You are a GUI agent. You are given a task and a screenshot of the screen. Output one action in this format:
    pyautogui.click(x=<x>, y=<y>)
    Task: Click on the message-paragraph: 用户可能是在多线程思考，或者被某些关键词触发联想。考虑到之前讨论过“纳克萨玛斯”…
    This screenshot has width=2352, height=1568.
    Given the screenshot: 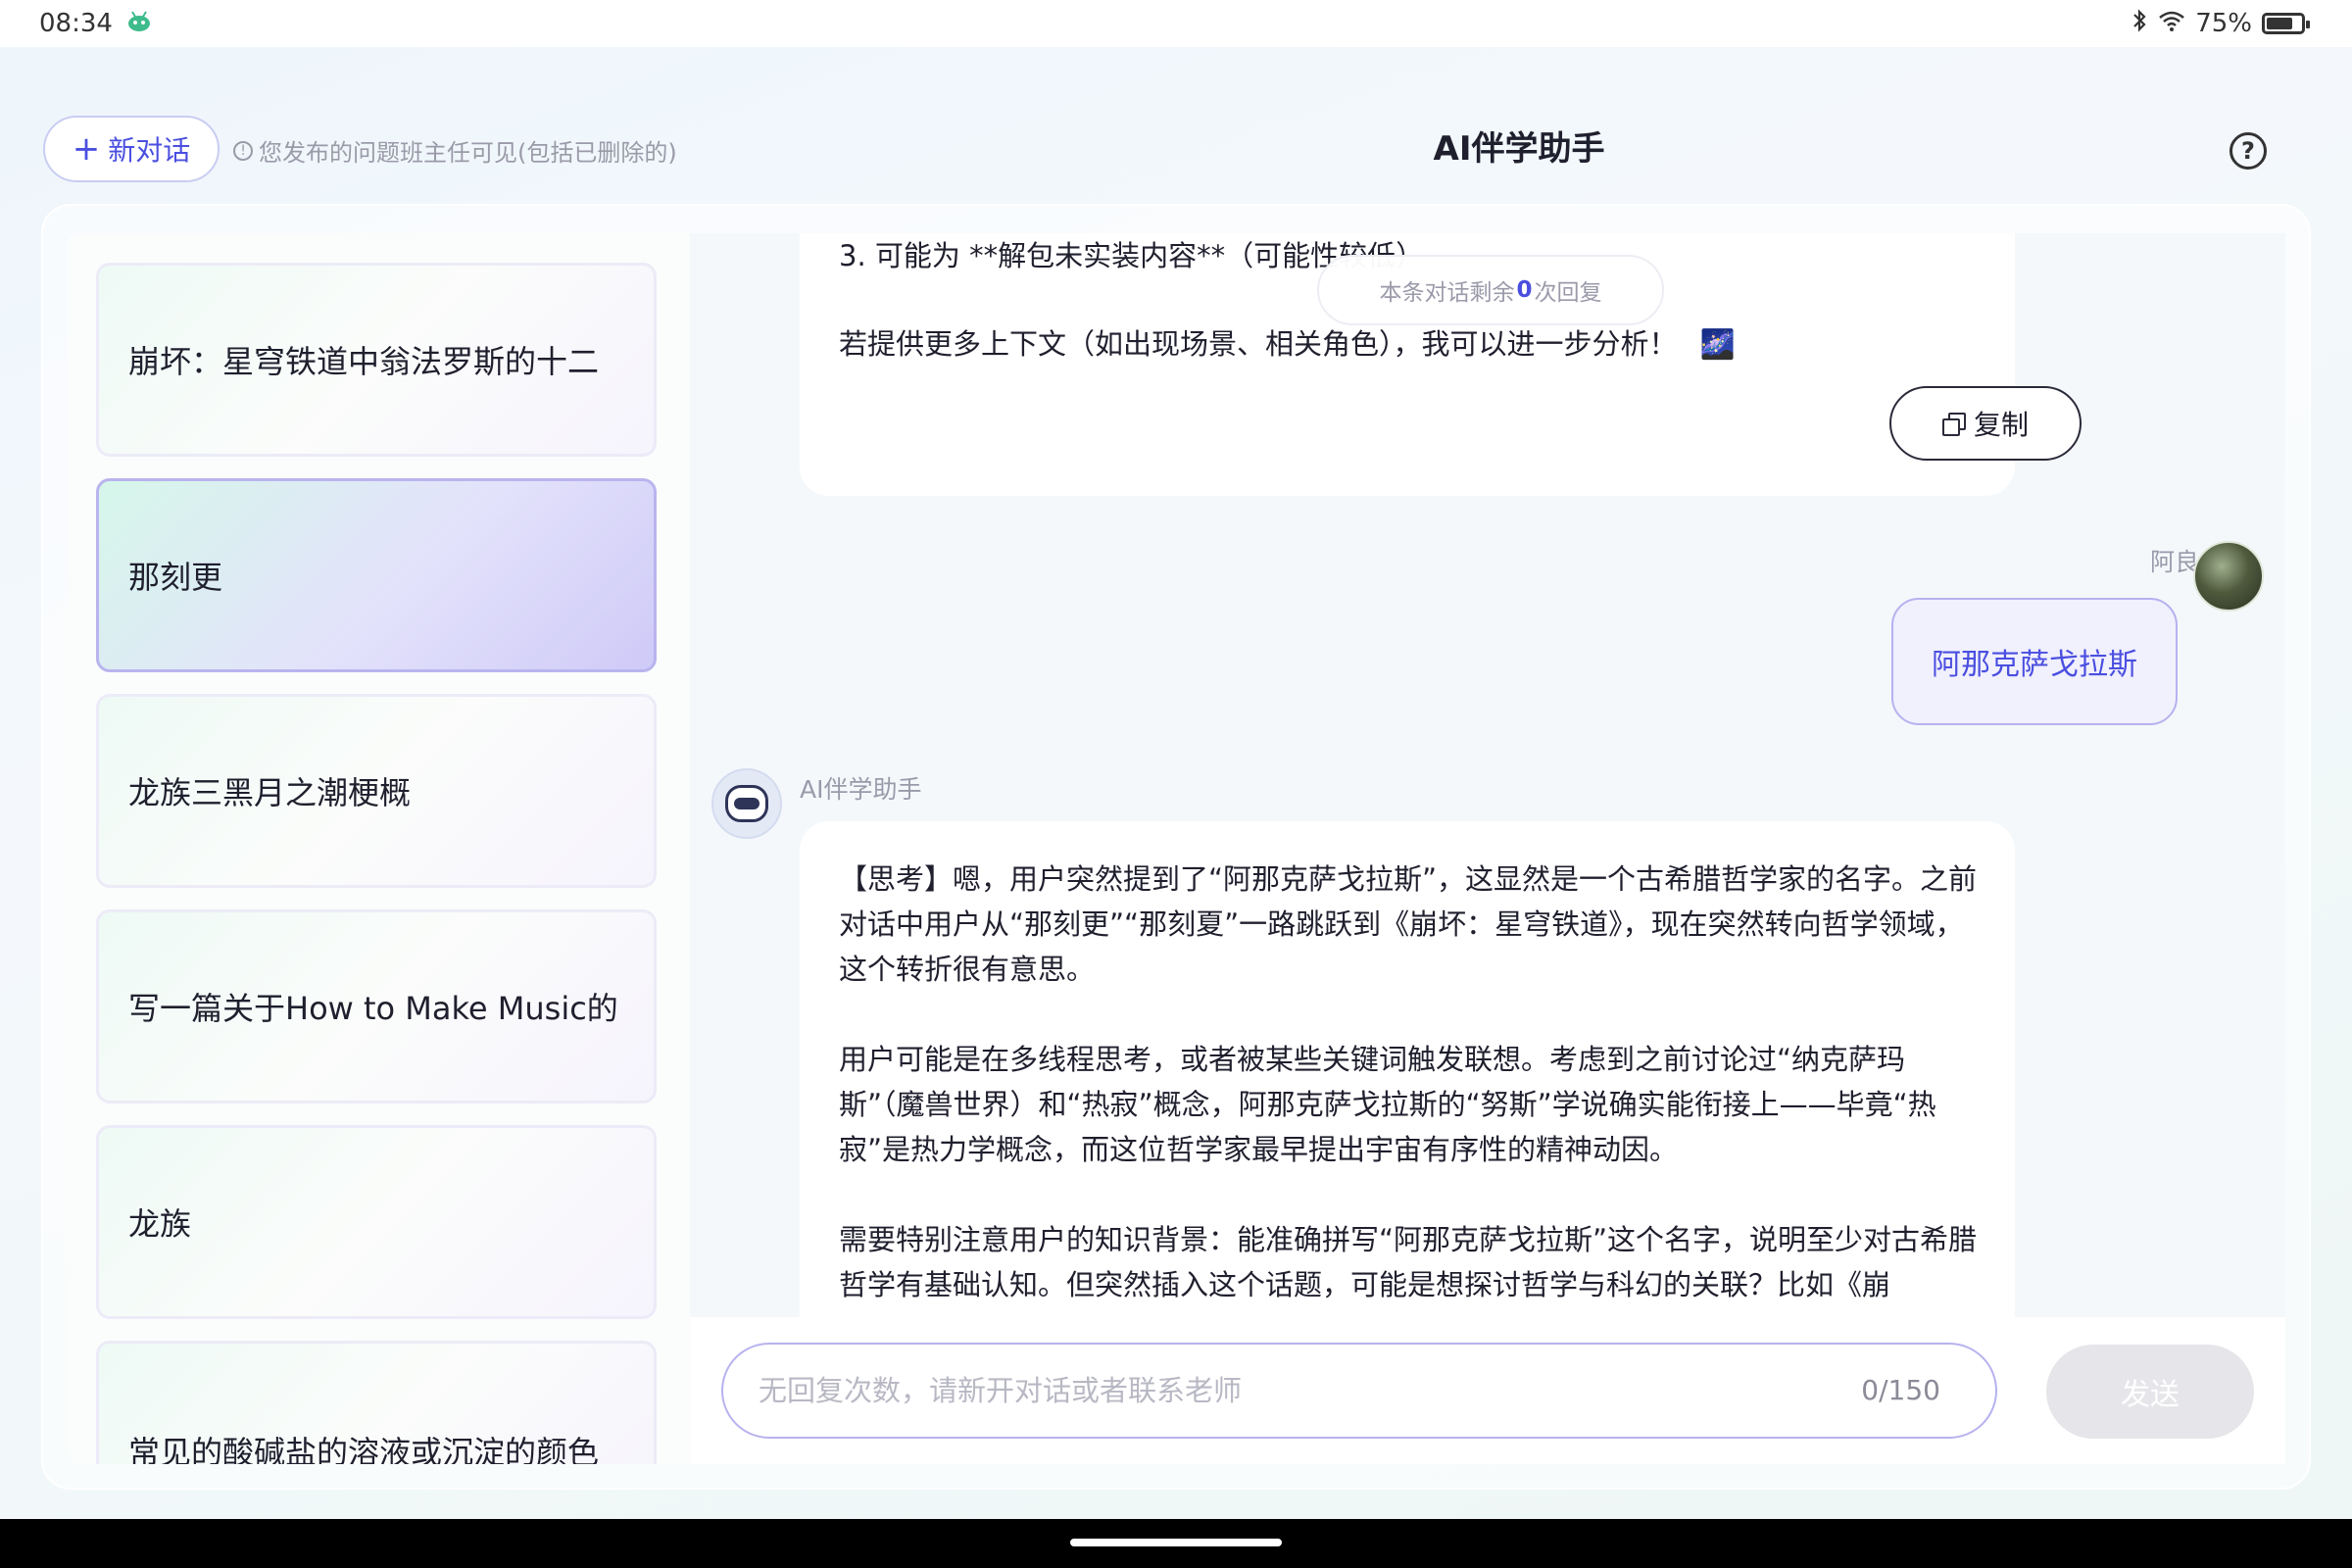 What is the action you would take?
    pyautogui.click(x=1387, y=1104)
    